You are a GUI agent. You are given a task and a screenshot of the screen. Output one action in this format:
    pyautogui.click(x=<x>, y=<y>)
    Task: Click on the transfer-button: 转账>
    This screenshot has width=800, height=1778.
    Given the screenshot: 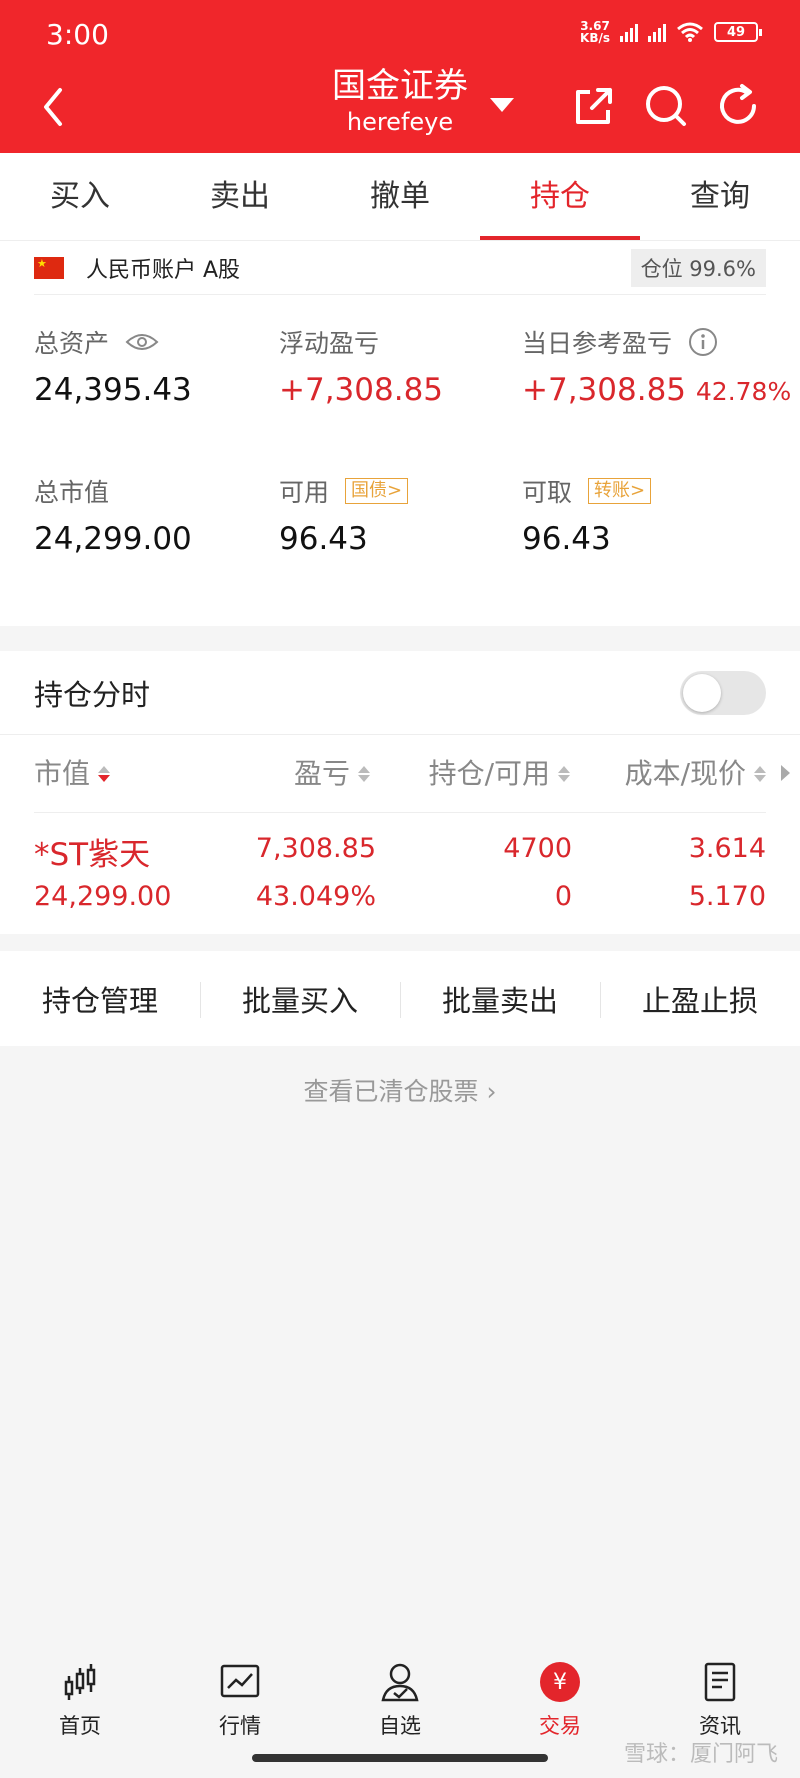 What is the action you would take?
    pyautogui.click(x=620, y=491)
    